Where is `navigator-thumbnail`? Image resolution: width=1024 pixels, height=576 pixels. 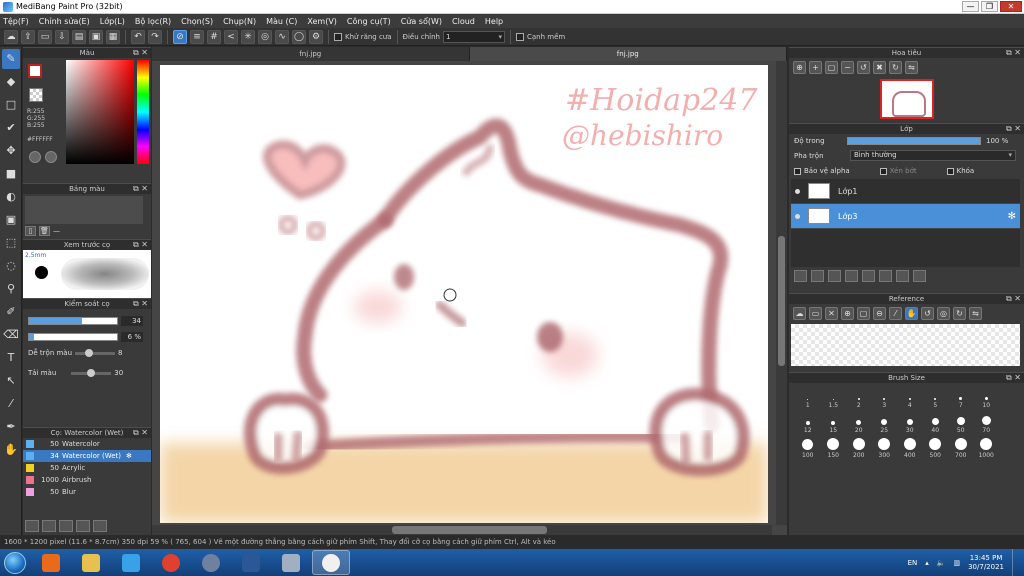
navigator-thumbnail is located at coordinates (907, 99).